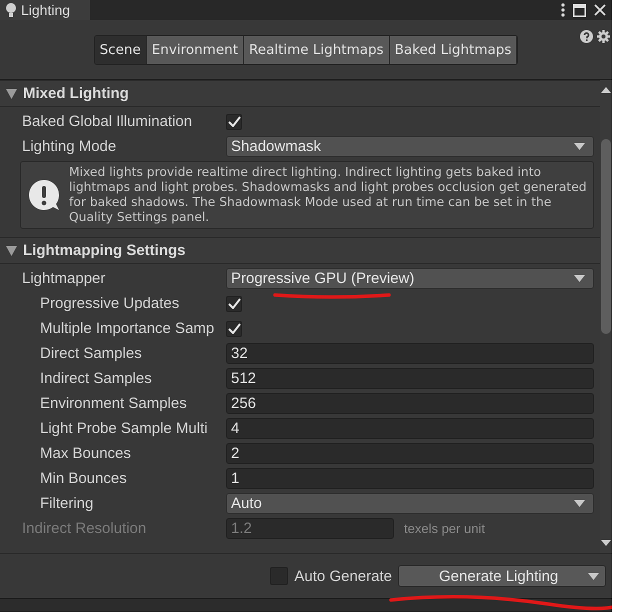 Image resolution: width=635 pixels, height=614 pixels. I want to click on number-field: 4, so click(410, 428).